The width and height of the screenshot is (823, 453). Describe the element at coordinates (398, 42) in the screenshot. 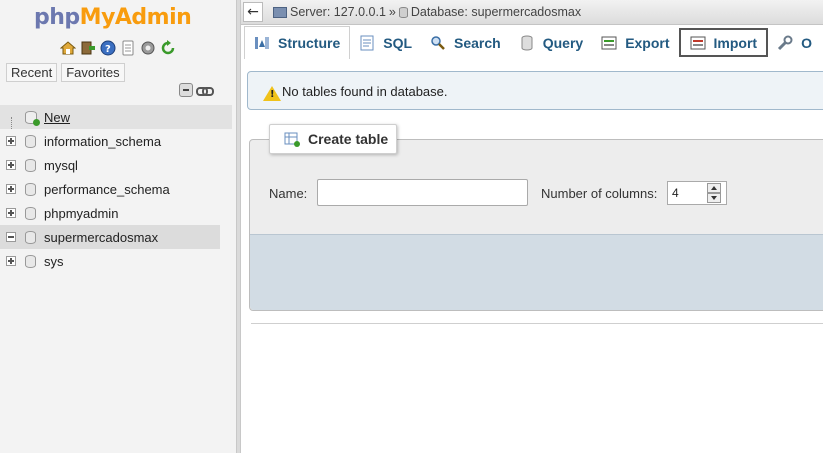

I see `tab-label: SQL` at that location.